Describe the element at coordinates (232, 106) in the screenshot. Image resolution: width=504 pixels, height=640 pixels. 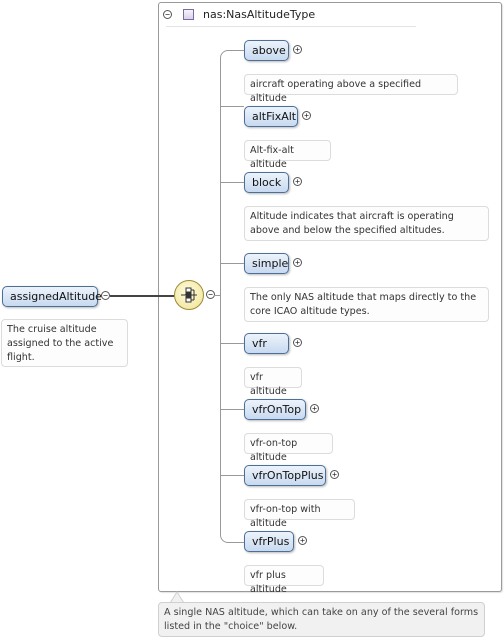
I see `spine-tick-altFixAlt` at that location.